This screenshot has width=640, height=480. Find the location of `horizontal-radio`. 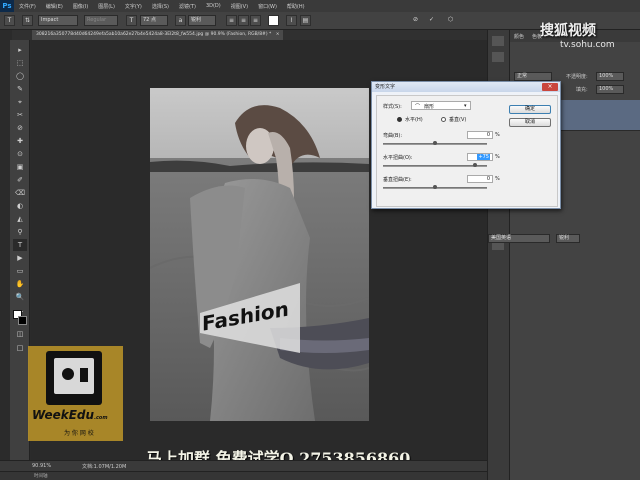

horizontal-radio is located at coordinates (399, 119).